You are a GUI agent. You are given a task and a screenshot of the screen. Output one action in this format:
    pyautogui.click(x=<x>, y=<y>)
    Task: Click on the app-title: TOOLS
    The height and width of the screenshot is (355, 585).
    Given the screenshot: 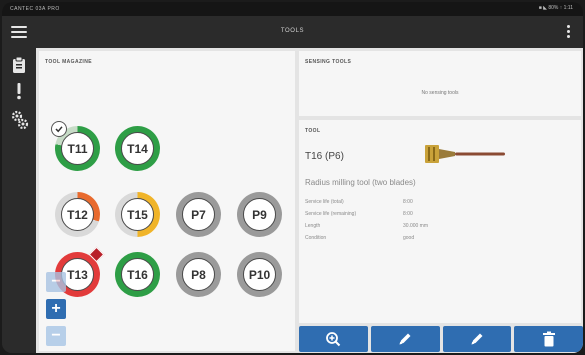 What is the action you would take?
    pyautogui.click(x=292, y=31)
    